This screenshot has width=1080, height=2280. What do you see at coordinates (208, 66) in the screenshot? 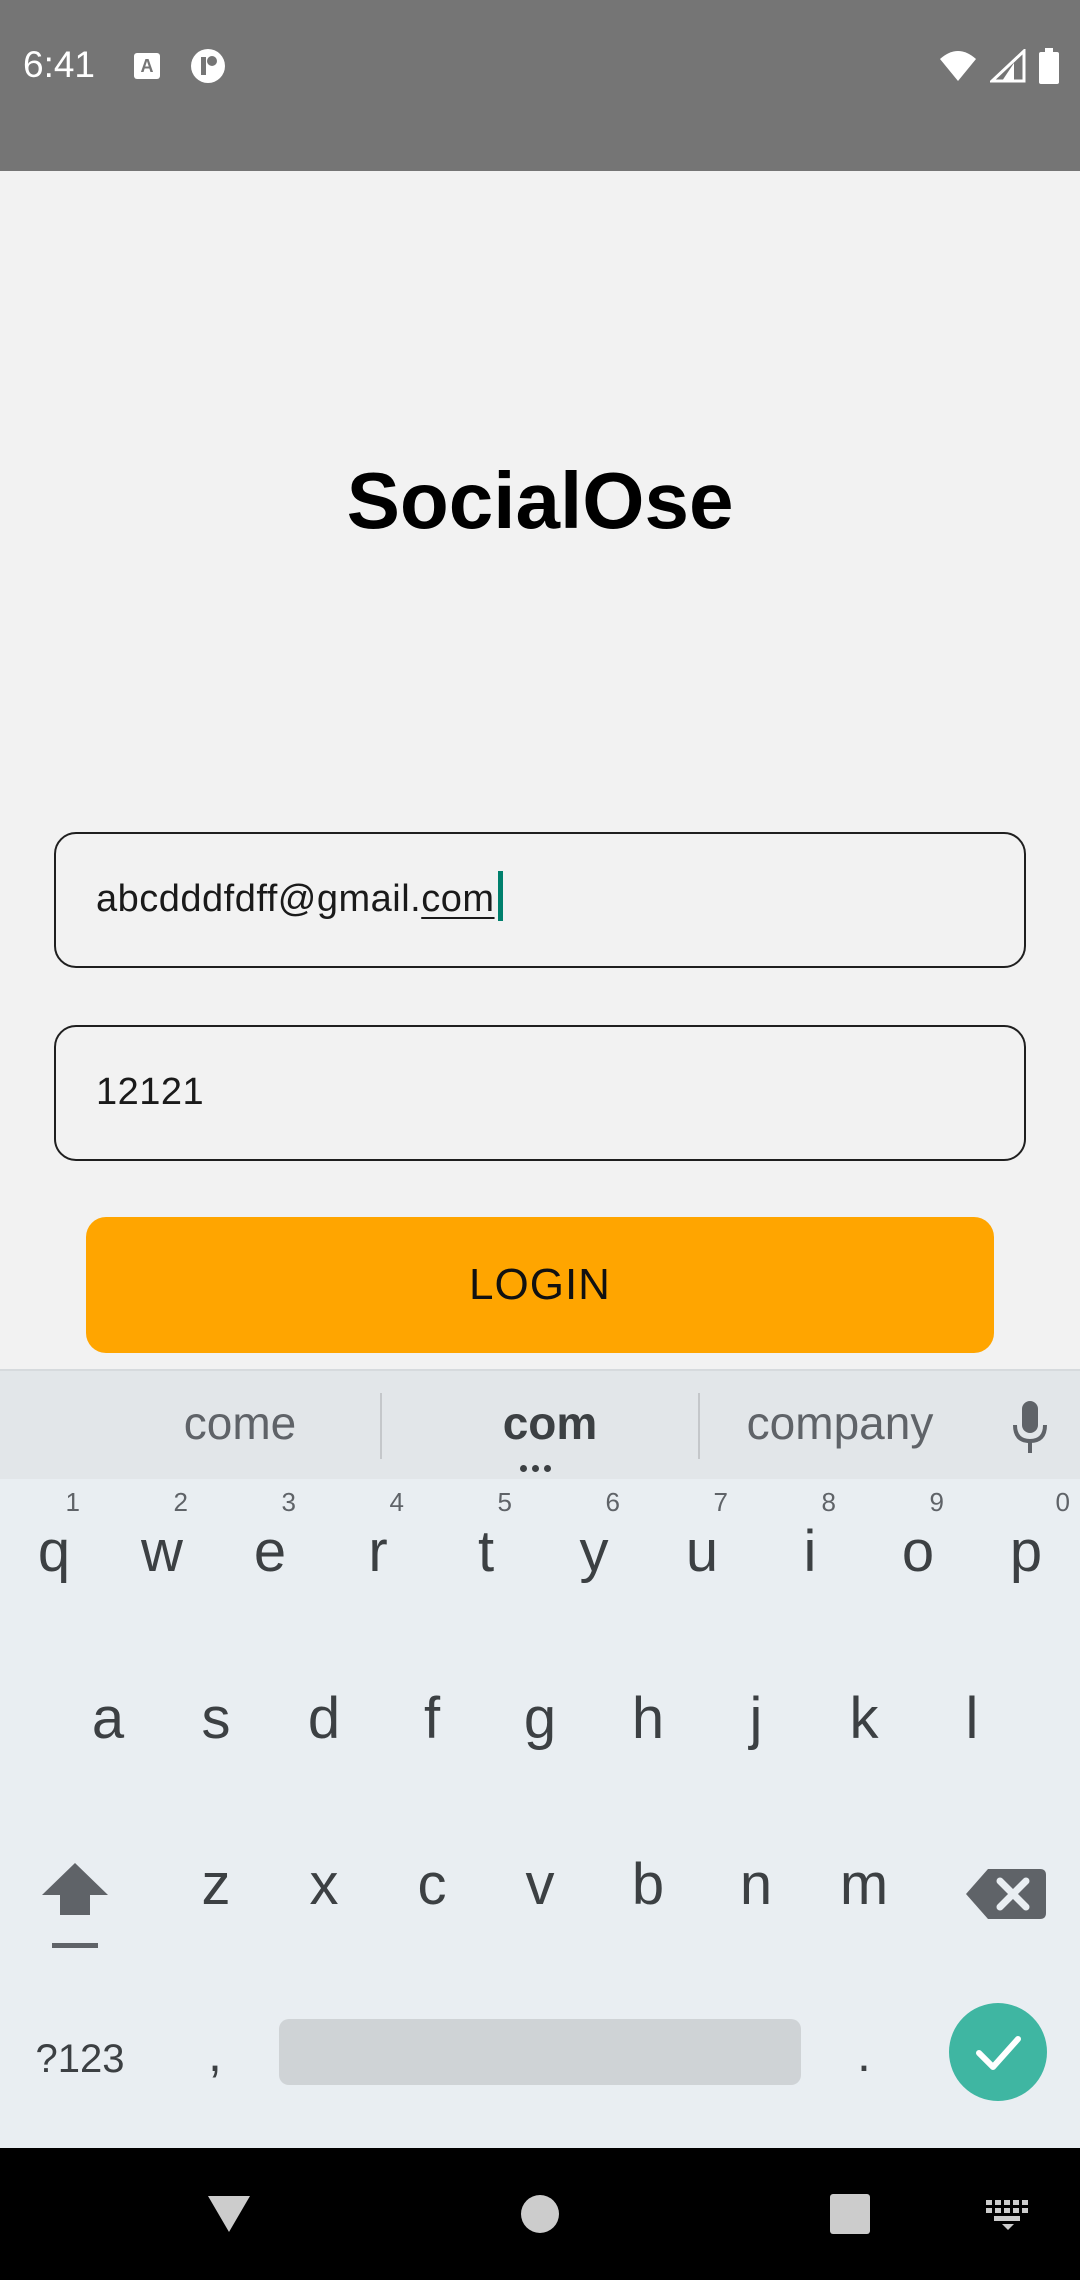
I see `app-circle-icon` at bounding box center [208, 66].